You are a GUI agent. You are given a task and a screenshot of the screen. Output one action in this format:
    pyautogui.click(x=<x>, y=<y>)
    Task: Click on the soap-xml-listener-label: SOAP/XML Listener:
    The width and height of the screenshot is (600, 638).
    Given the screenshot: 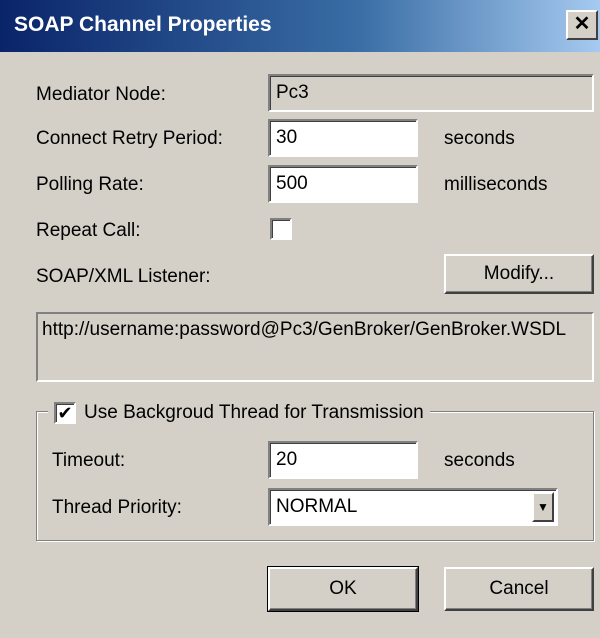 What is the action you would take?
    pyautogui.click(x=123, y=276)
    